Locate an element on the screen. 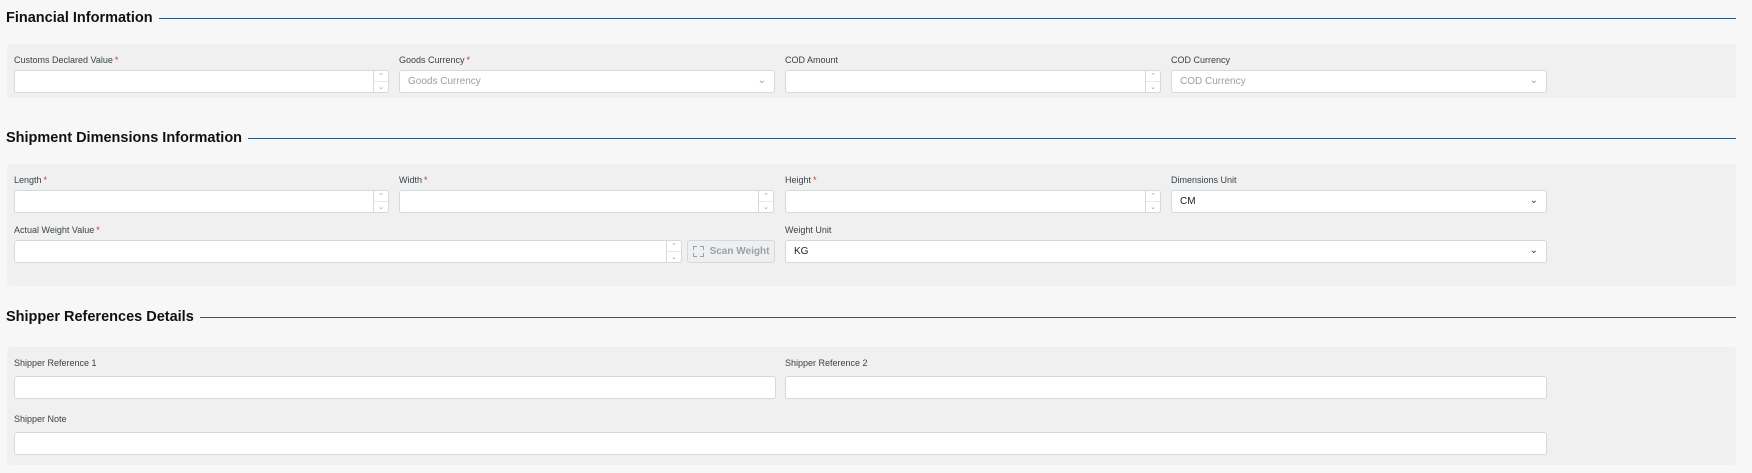 The height and width of the screenshot is (473, 1752). dimensions-unit-select: CM ⌄ is located at coordinates (1359, 201).